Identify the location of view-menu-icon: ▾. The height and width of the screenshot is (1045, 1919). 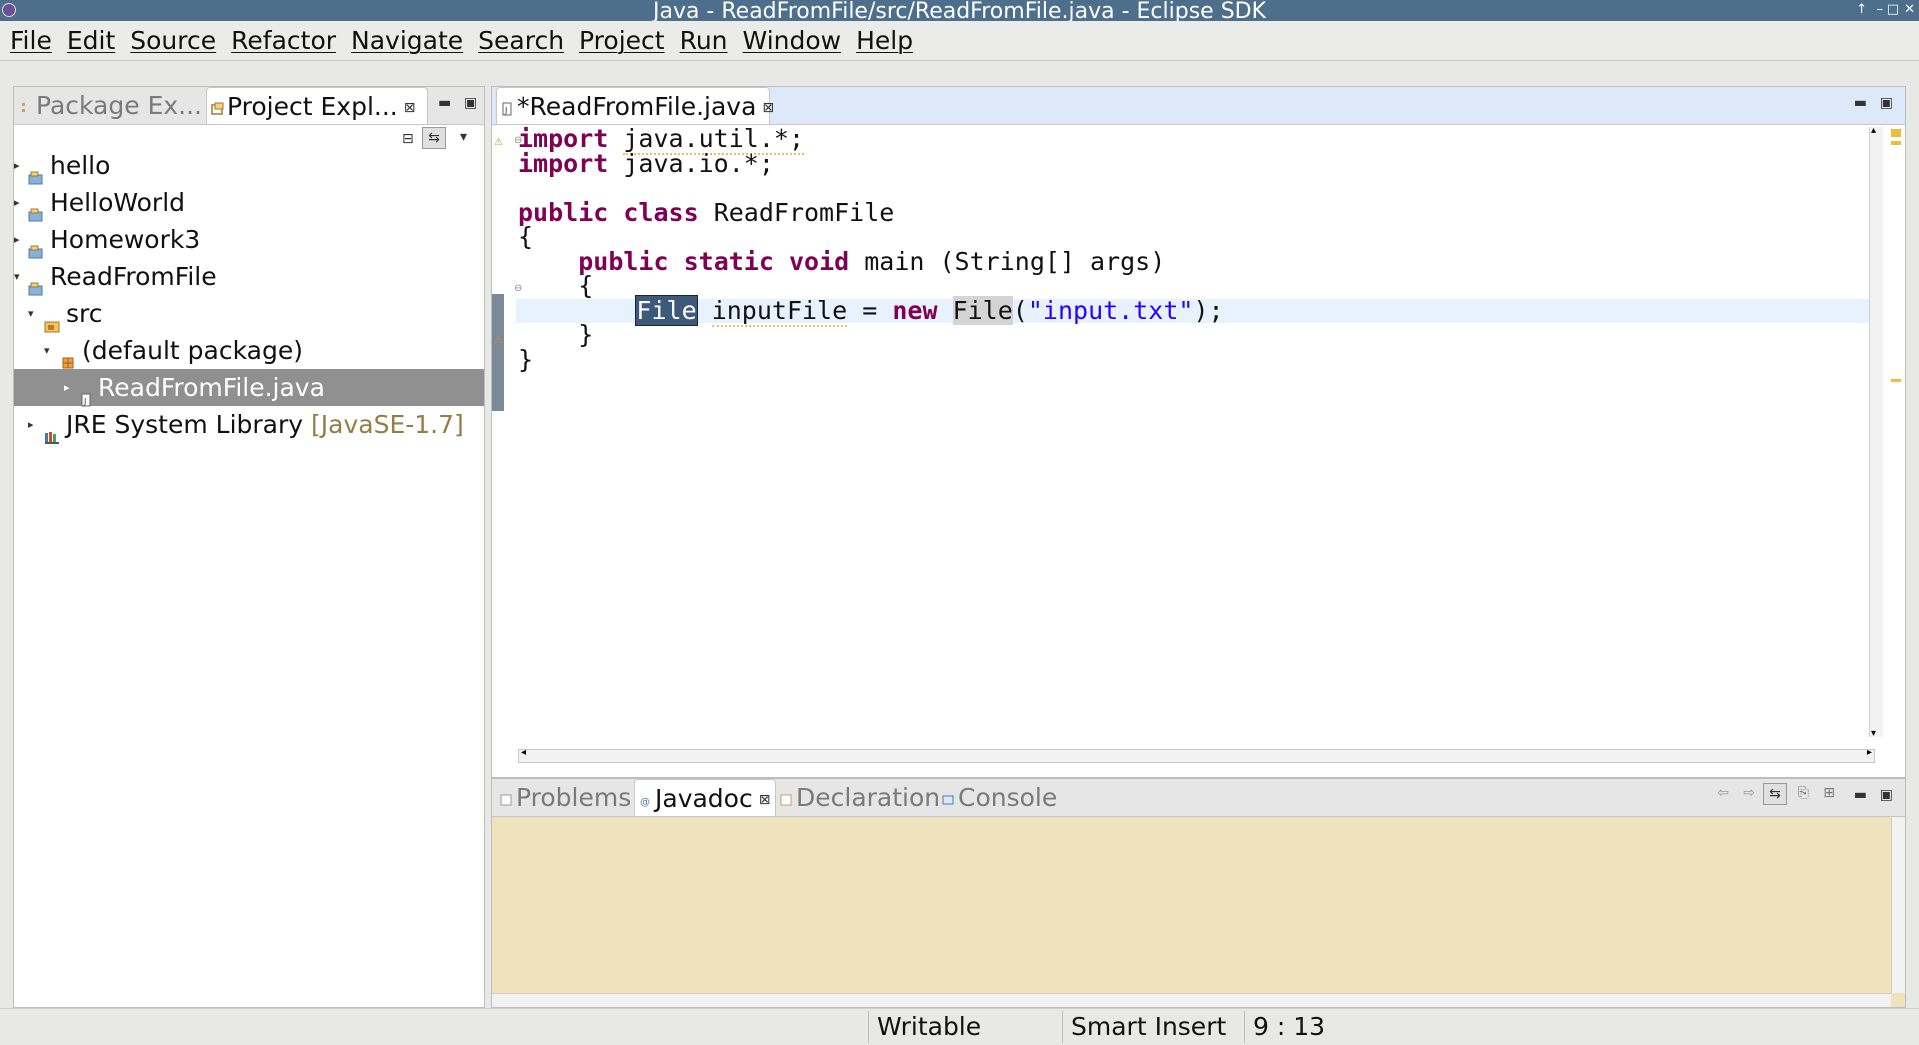
(463, 137).